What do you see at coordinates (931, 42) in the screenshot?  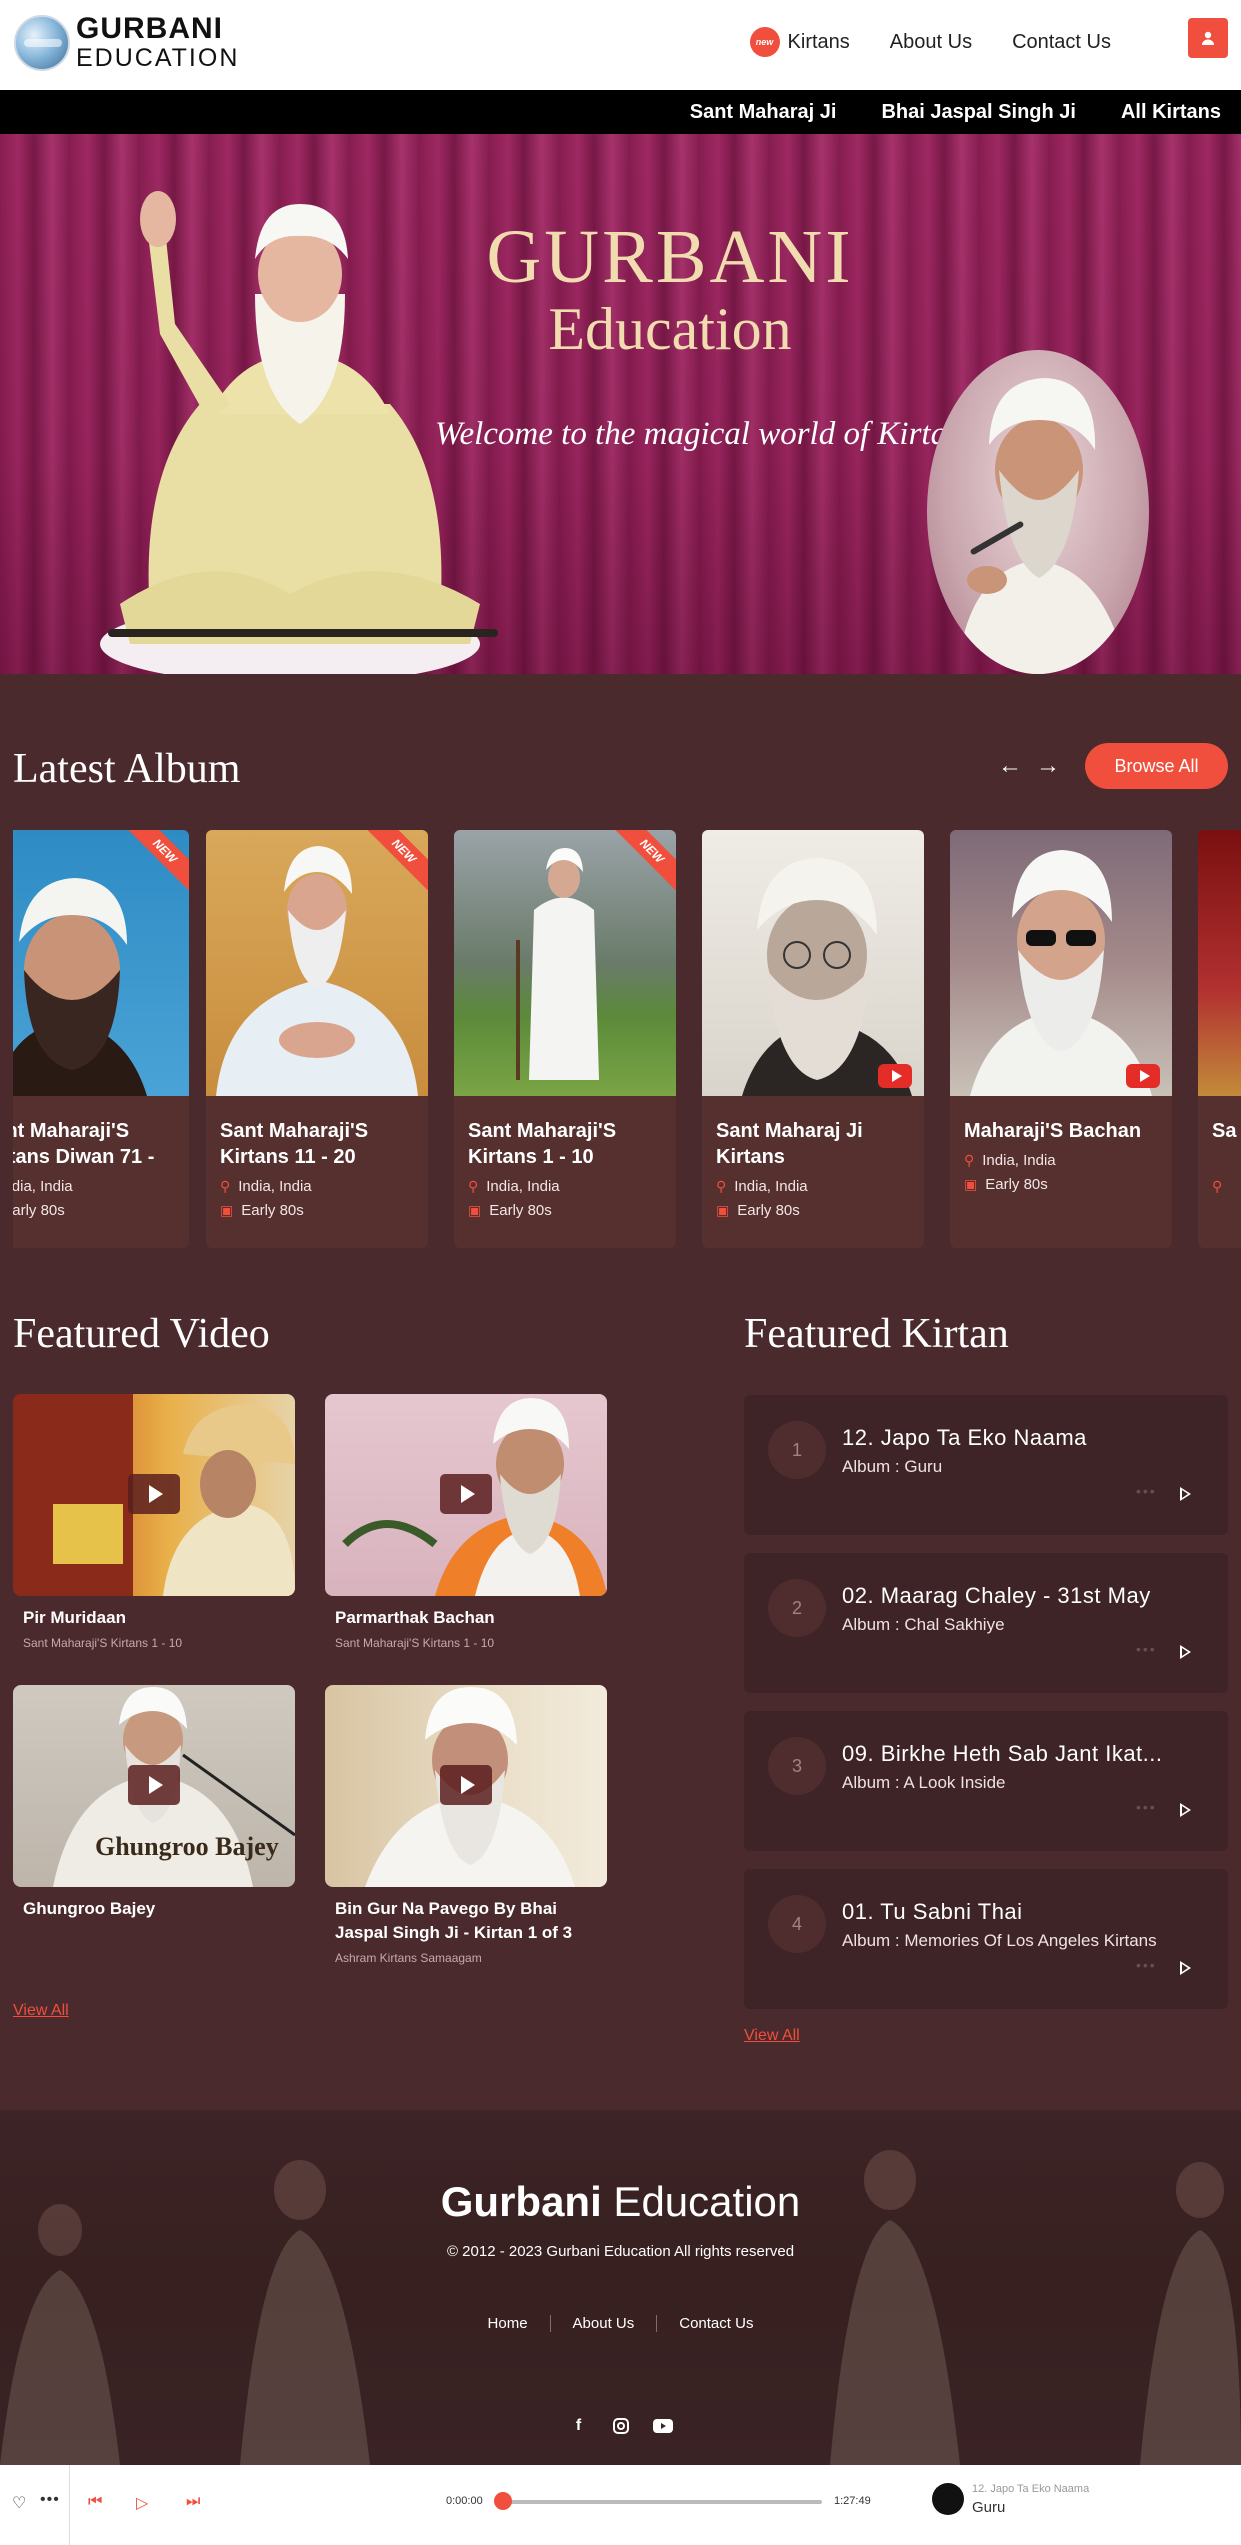 I see `nav-about: About Us` at bounding box center [931, 42].